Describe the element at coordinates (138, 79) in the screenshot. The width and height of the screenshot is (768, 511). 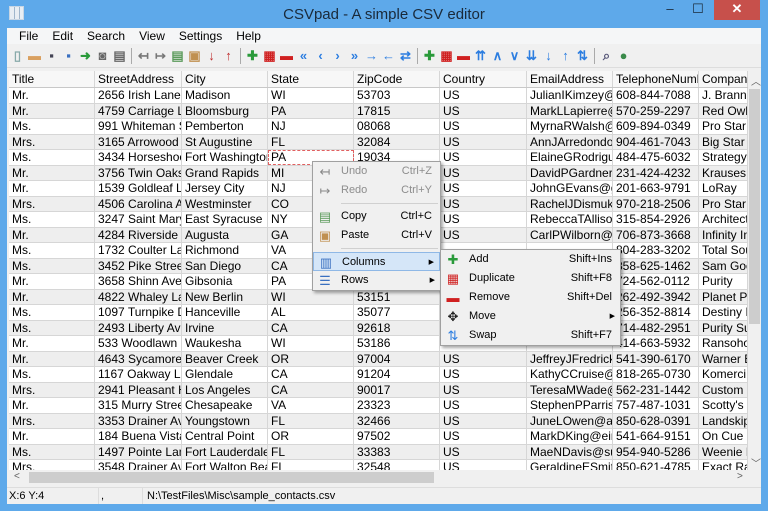
I see `column-header: StreetAddress` at that location.